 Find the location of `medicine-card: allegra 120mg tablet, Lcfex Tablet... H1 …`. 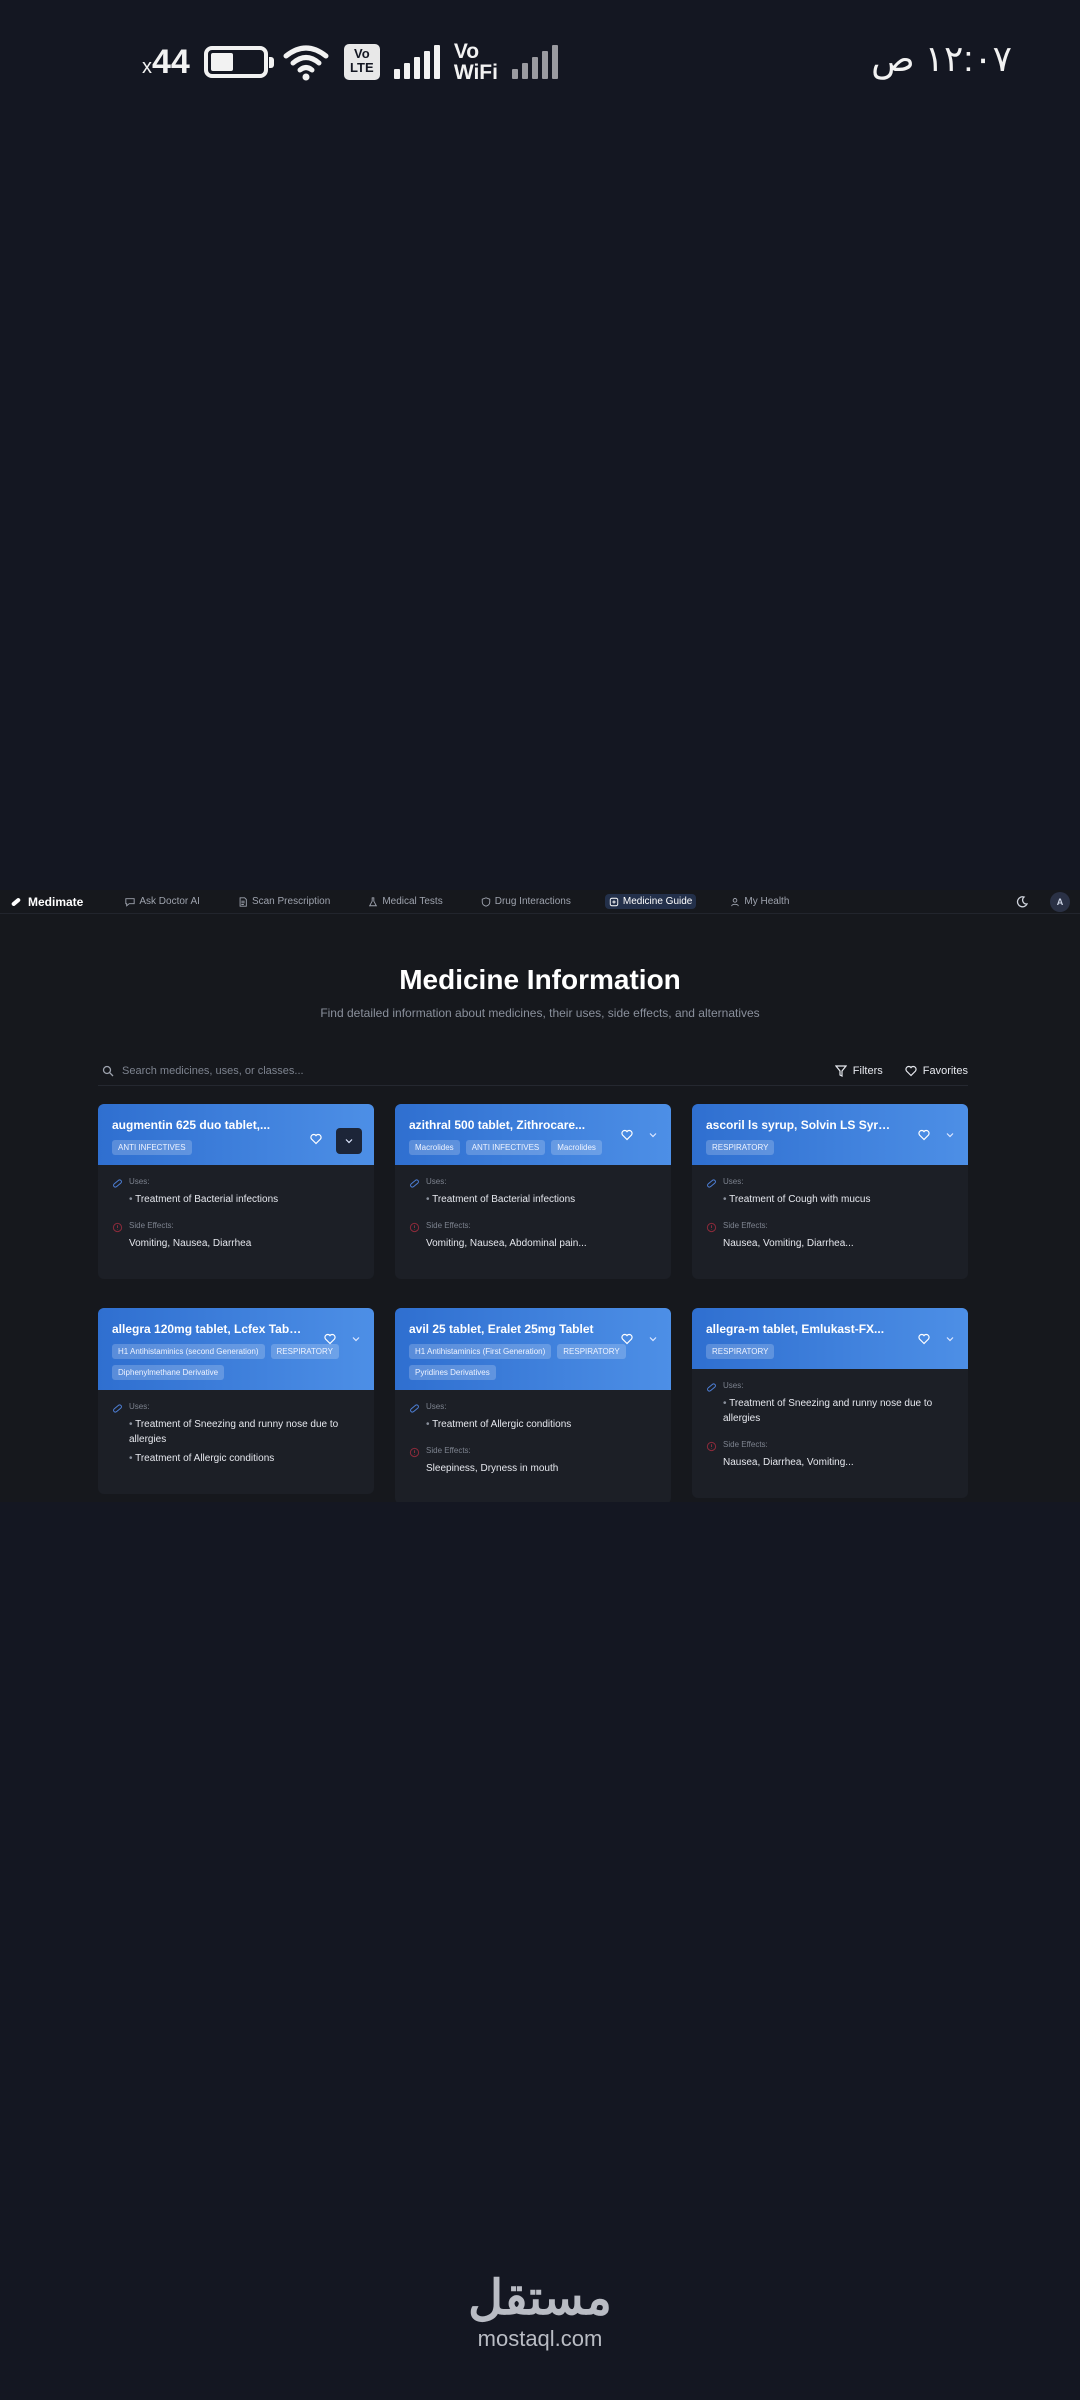

medicine-card: allegra 120mg tablet, Lcfex Tablet... H1 … is located at coordinates (236, 1401).